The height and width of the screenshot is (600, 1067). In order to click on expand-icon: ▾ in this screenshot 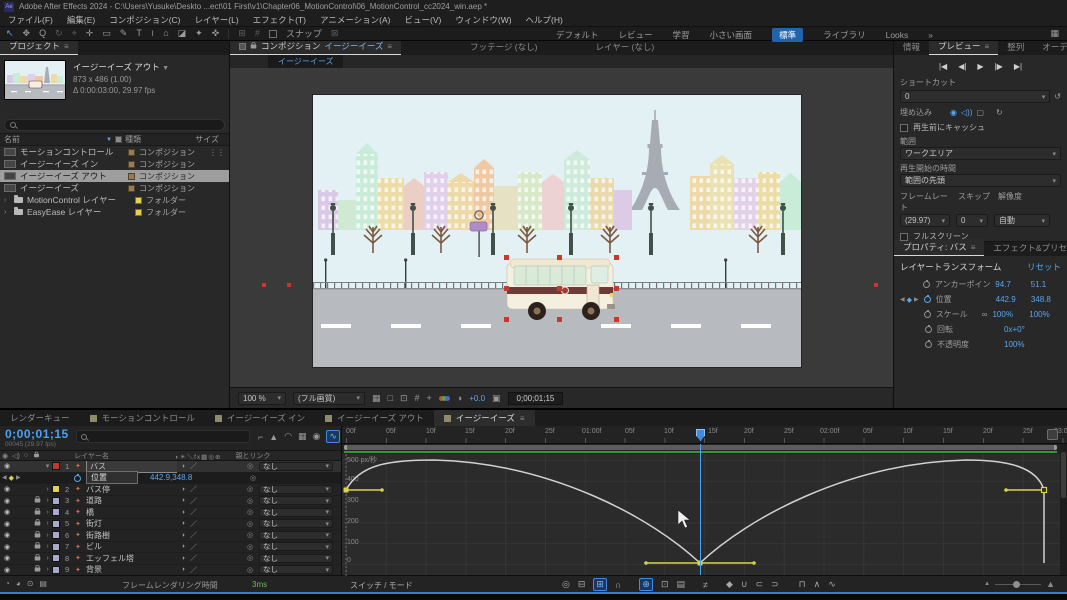, I will do `click(47, 466)`.